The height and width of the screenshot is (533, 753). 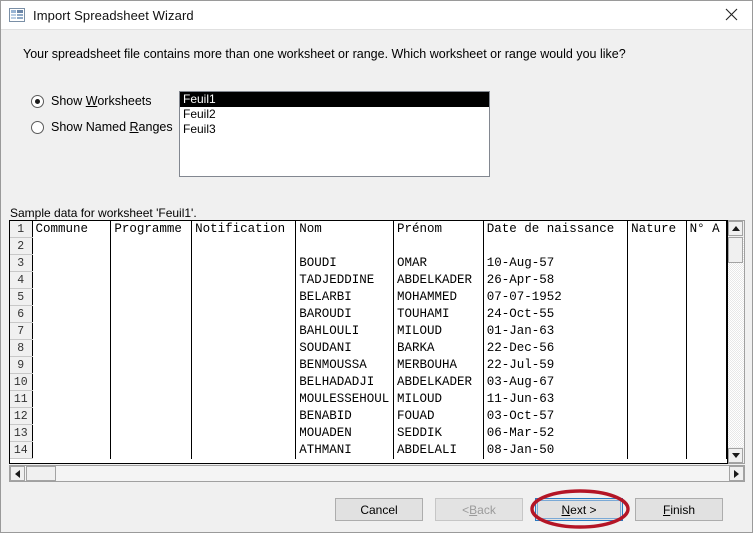 What do you see at coordinates (21, 365) in the screenshot?
I see `row-number: 9` at bounding box center [21, 365].